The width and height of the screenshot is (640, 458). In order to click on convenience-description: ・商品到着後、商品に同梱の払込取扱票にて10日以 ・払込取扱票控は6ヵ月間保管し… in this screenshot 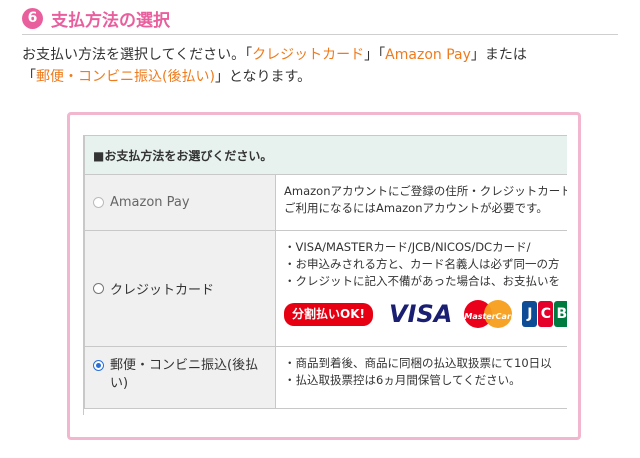, I will do `click(421, 377)`.